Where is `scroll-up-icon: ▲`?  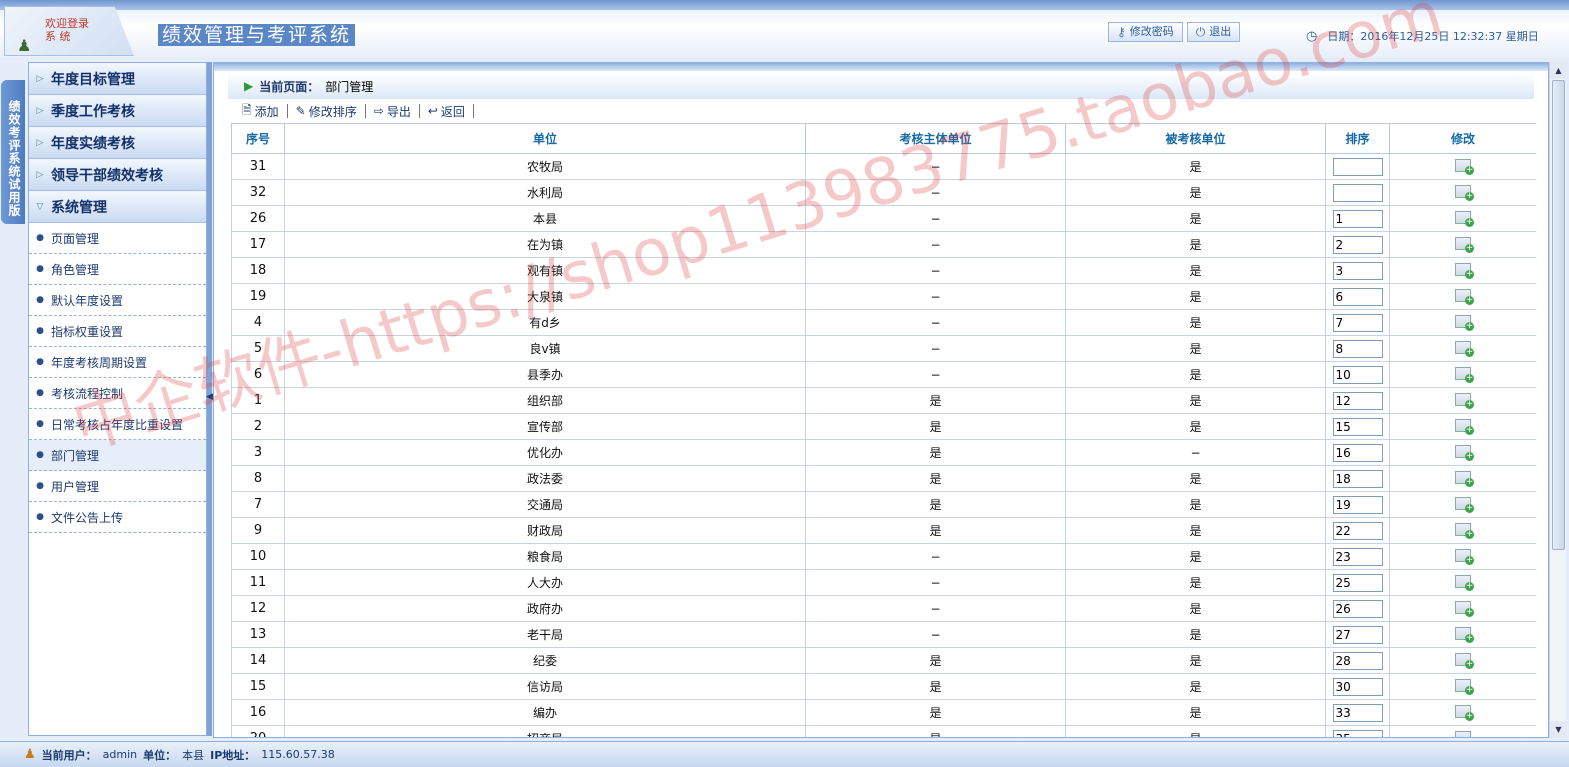
scroll-up-icon: ▲ is located at coordinates (1558, 70).